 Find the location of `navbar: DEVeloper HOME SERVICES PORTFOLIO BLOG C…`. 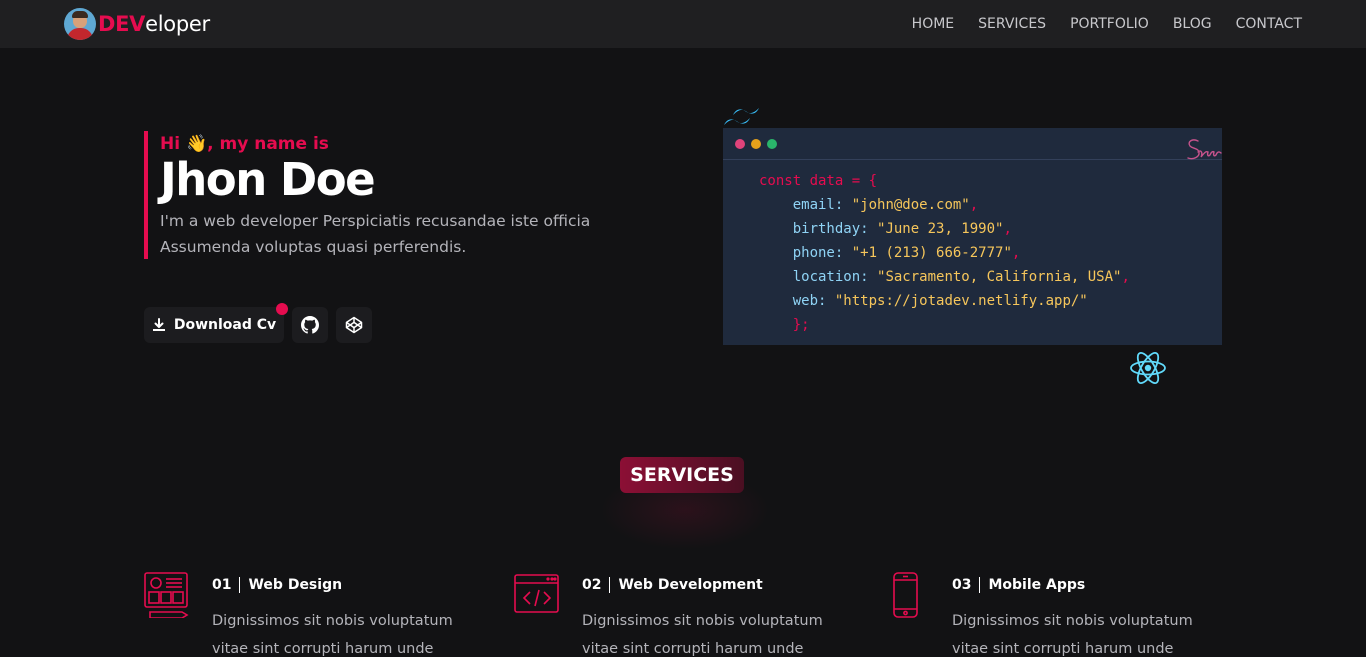

navbar: DEVeloper HOME SERVICES PORTFOLIO BLOG C… is located at coordinates (683, 24).